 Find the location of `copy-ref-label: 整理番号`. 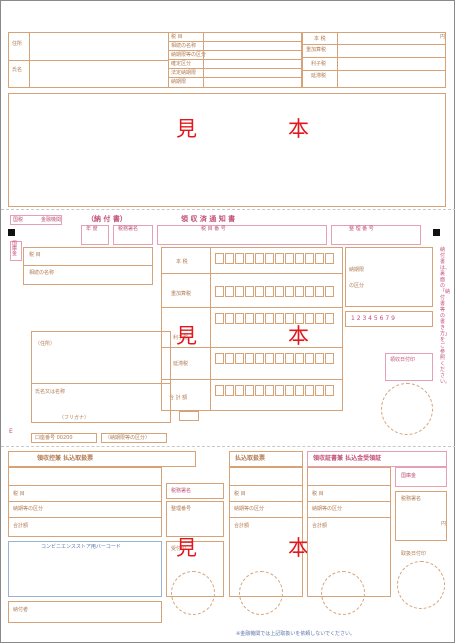

copy-ref-label: 整理番号 is located at coordinates (181, 509).